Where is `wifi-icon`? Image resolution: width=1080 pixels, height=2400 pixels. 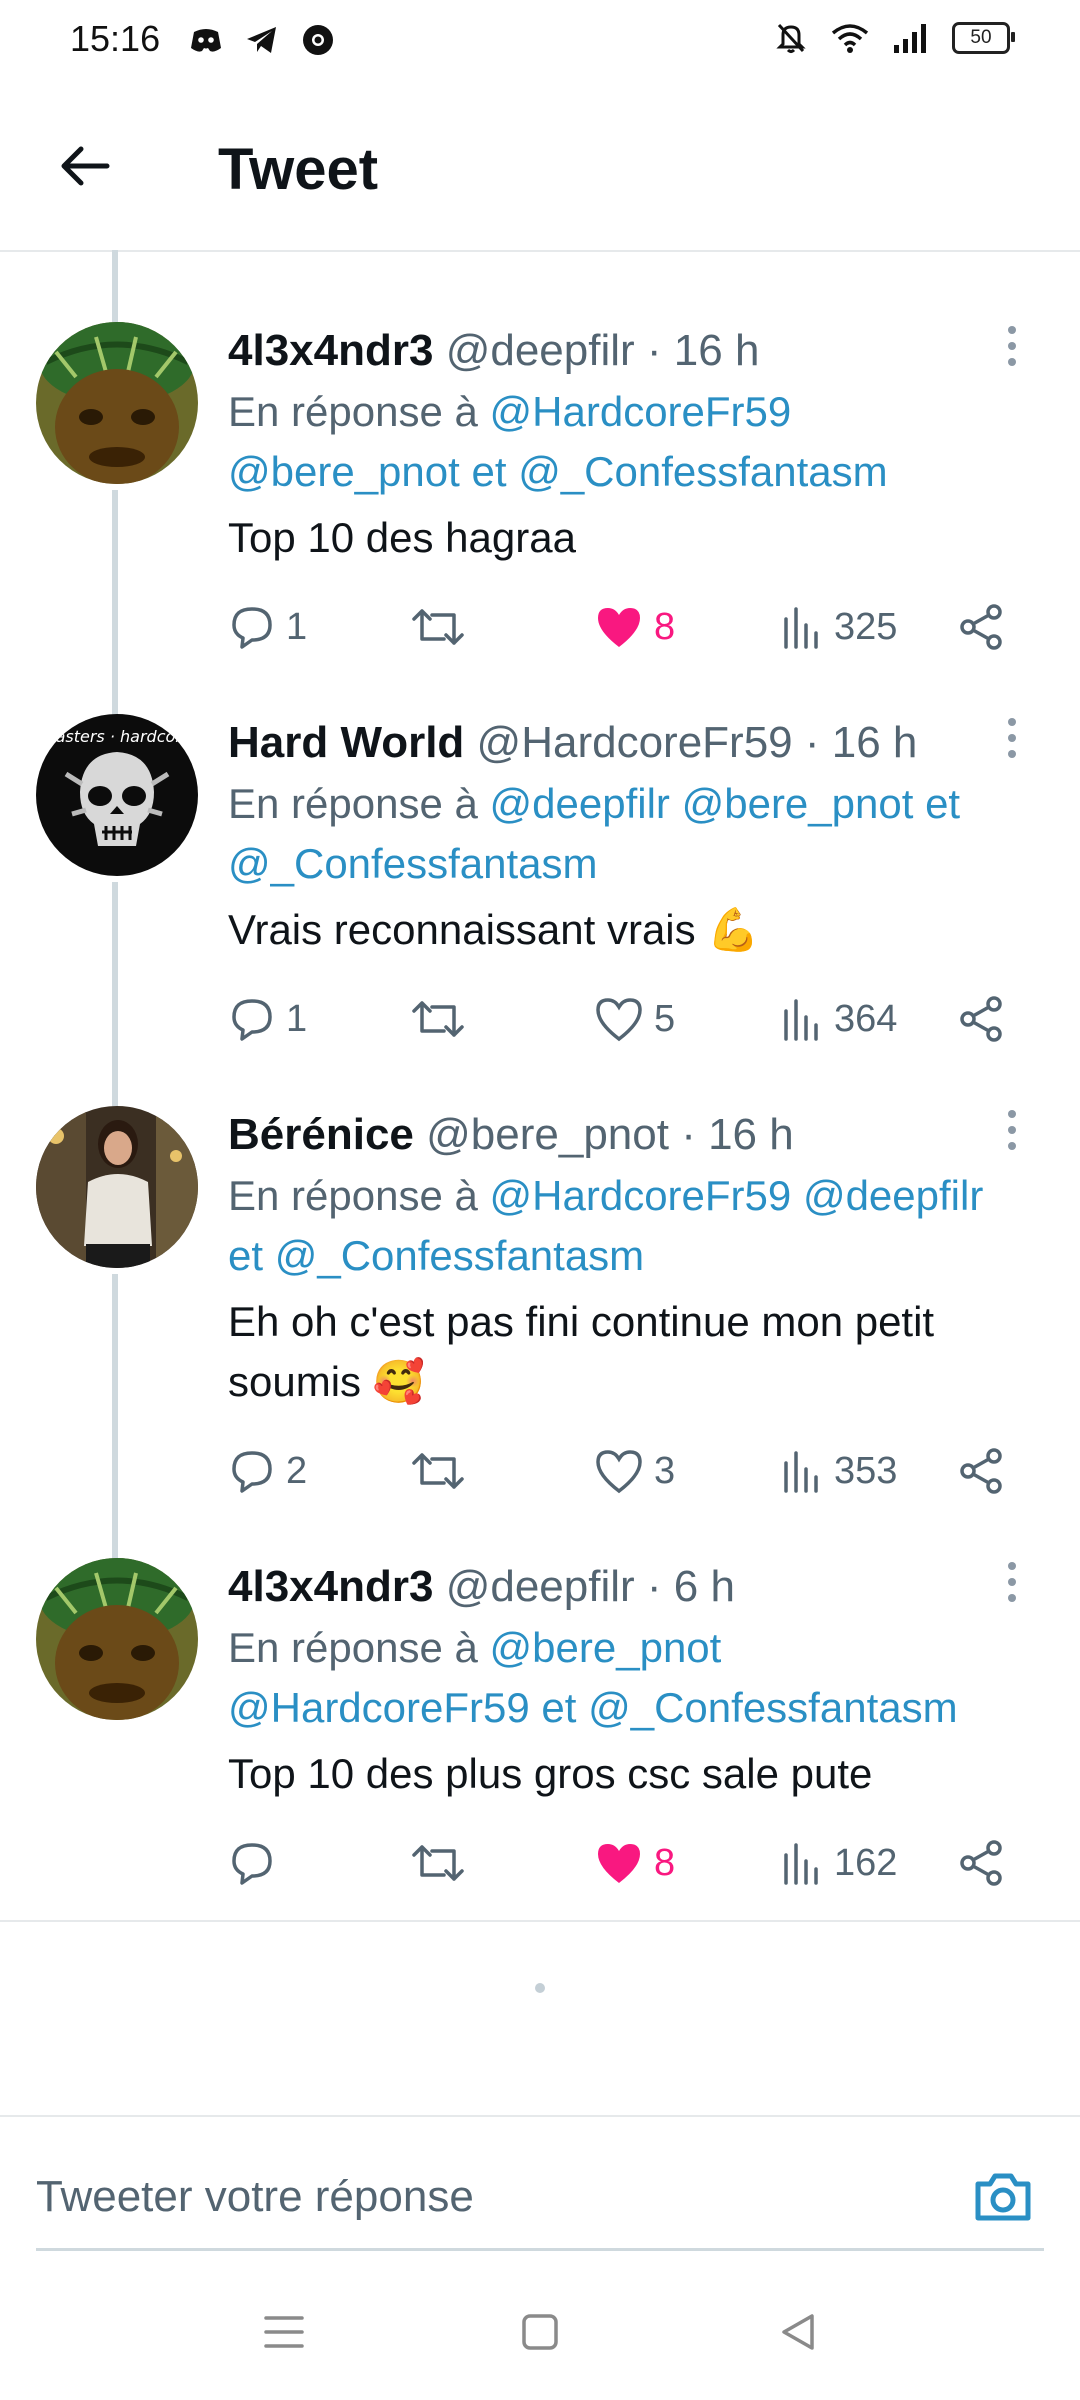 wifi-icon is located at coordinates (850, 38).